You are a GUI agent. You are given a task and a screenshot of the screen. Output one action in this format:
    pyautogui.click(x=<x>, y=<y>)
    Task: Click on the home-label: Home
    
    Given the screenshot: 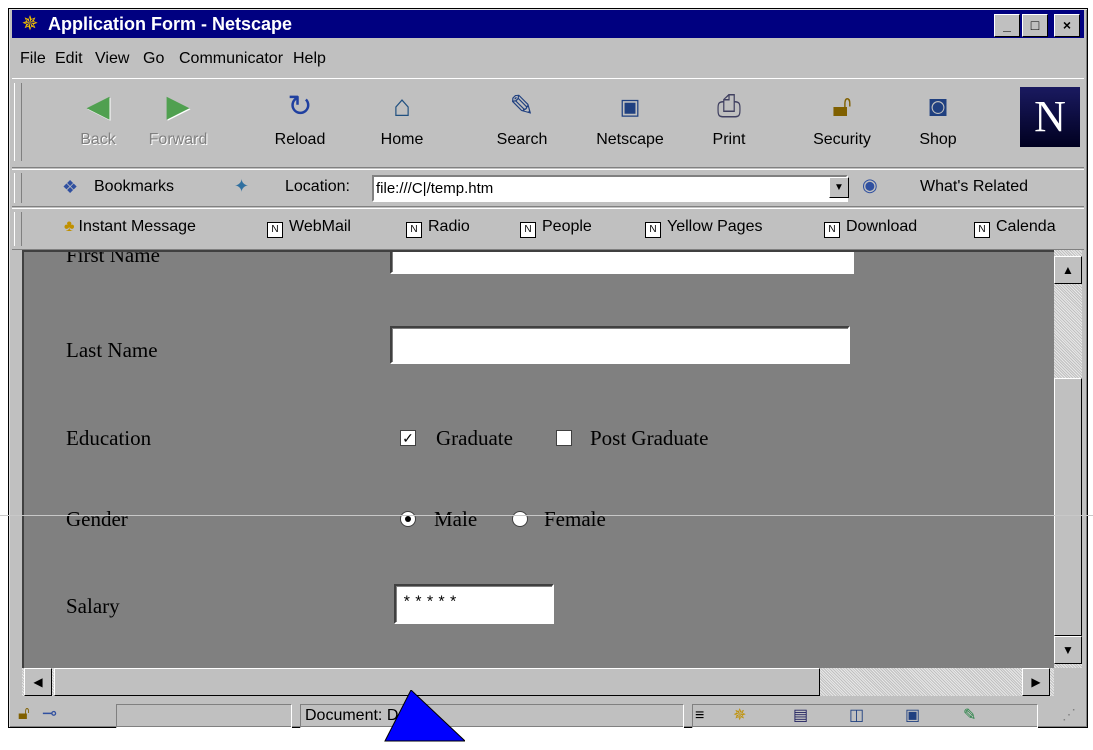 What is the action you would take?
    pyautogui.click(x=402, y=139)
    